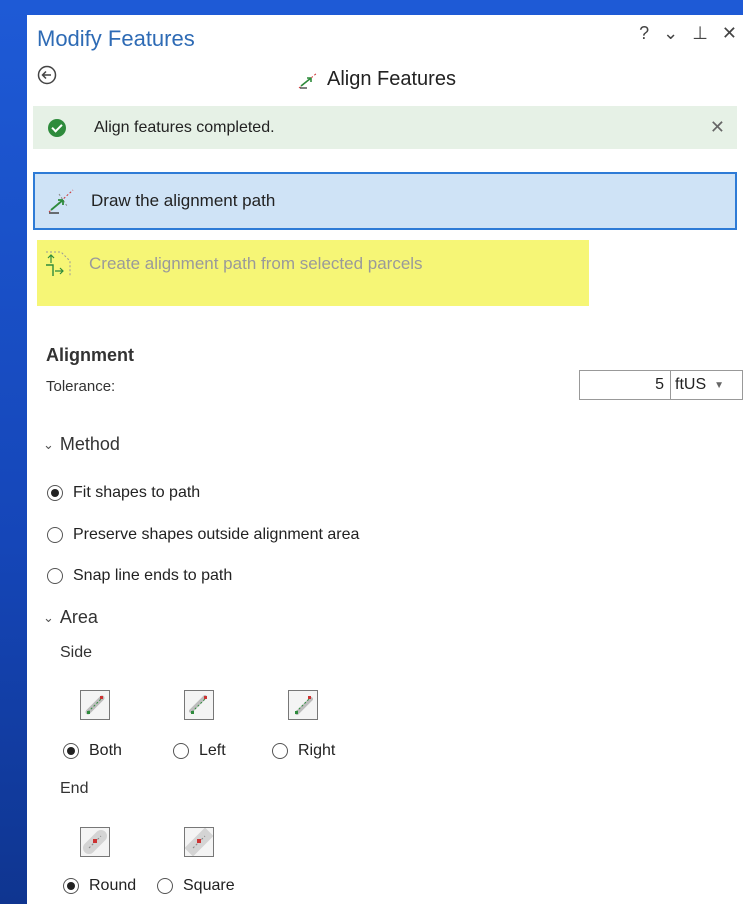 The width and height of the screenshot is (743, 904). Describe the element at coordinates (625, 385) in the screenshot. I see `tolerance-input: 5` at that location.